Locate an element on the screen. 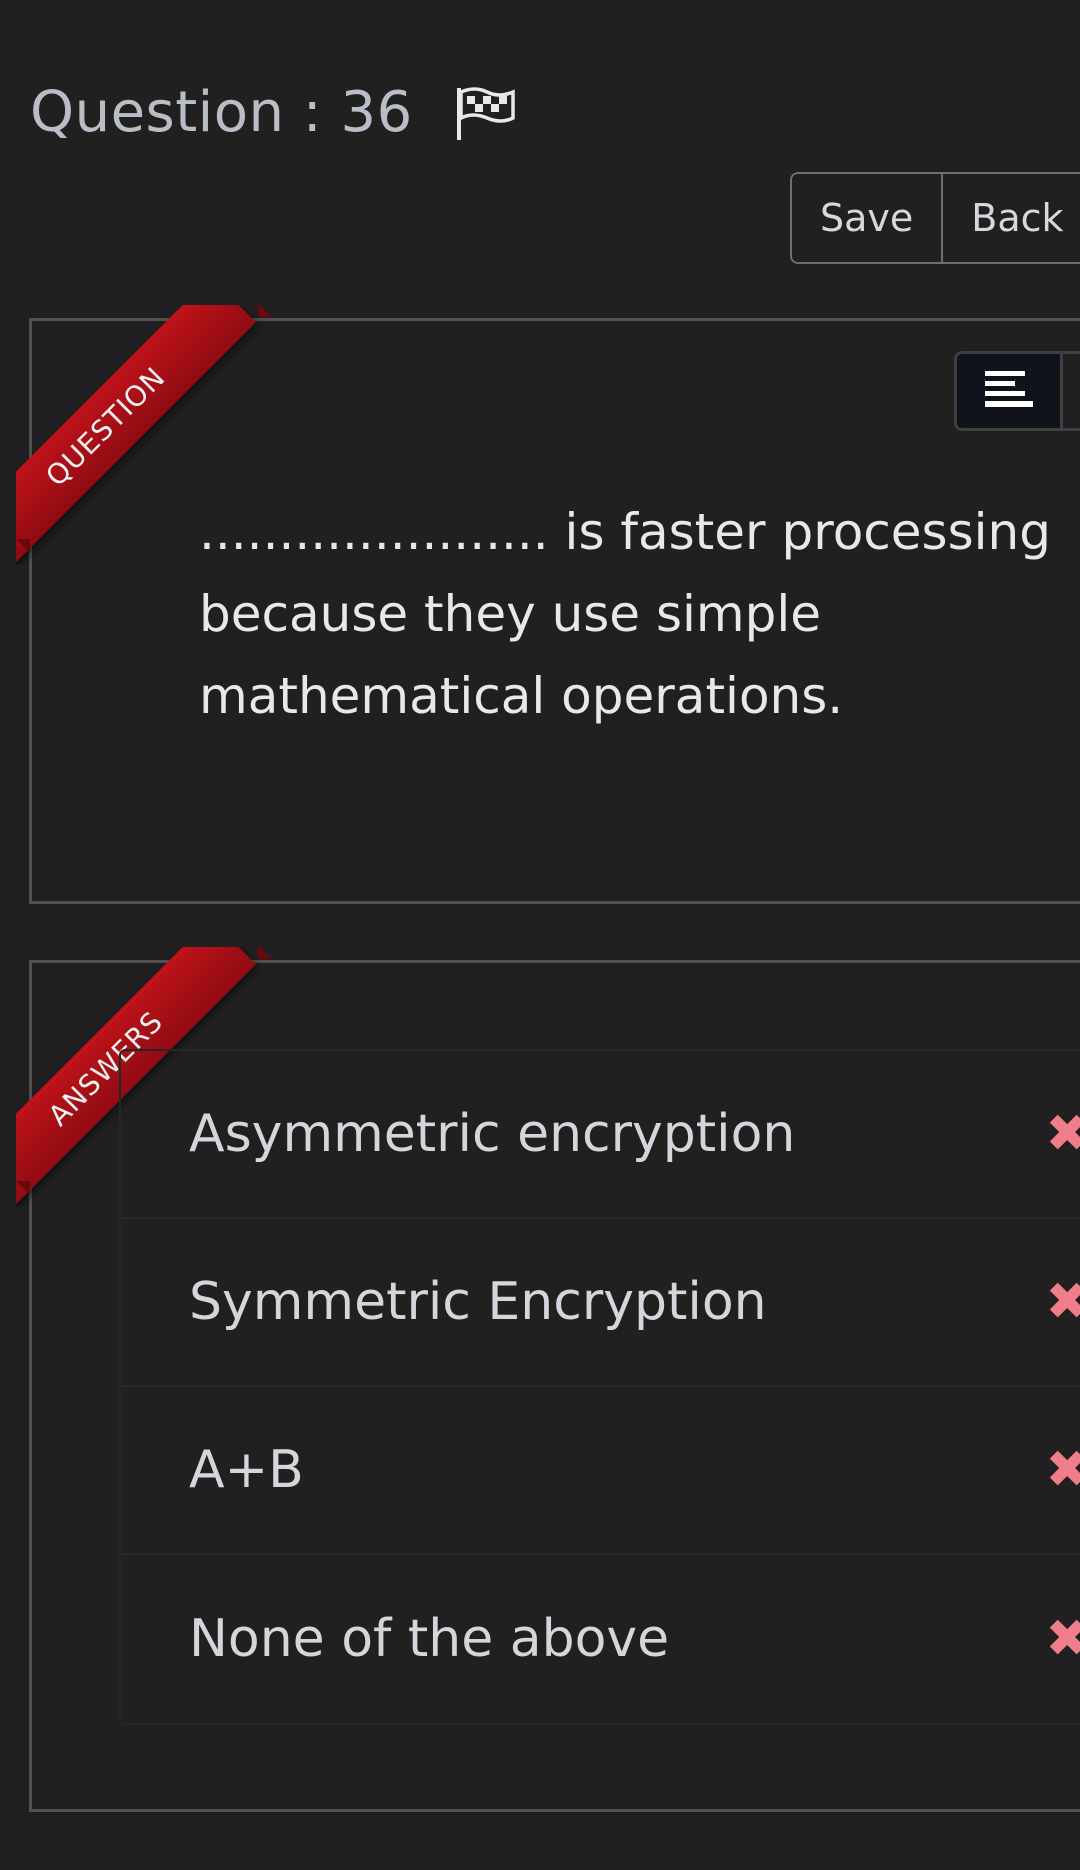 This screenshot has width=1080, height=1870. question-header: Question : 36 is located at coordinates (273, 112).